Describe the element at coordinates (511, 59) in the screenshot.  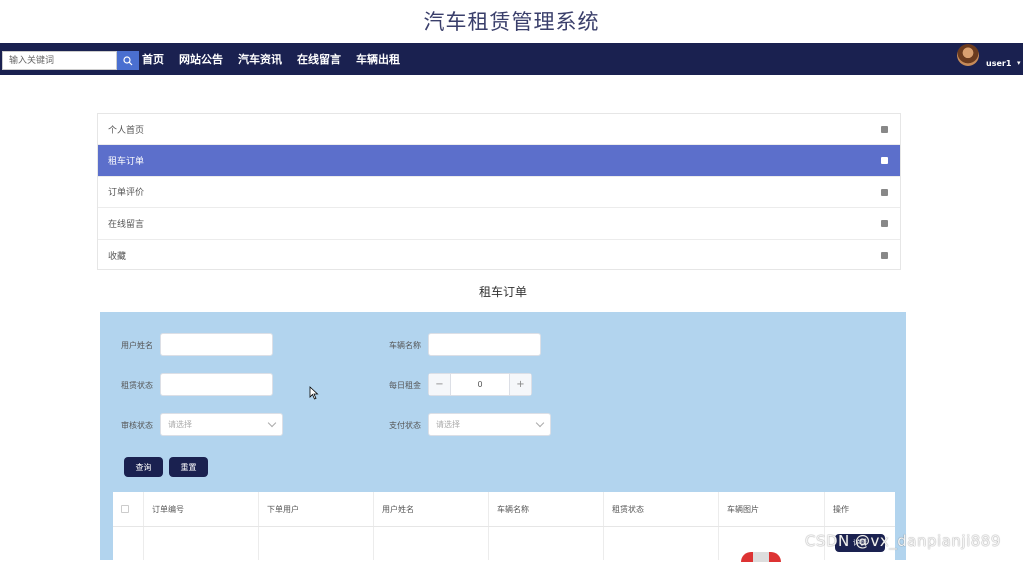
I see `top-navbar: 首页 网站公告 汽车资讯 在线留言 车辆出租 user1 ▾` at that location.